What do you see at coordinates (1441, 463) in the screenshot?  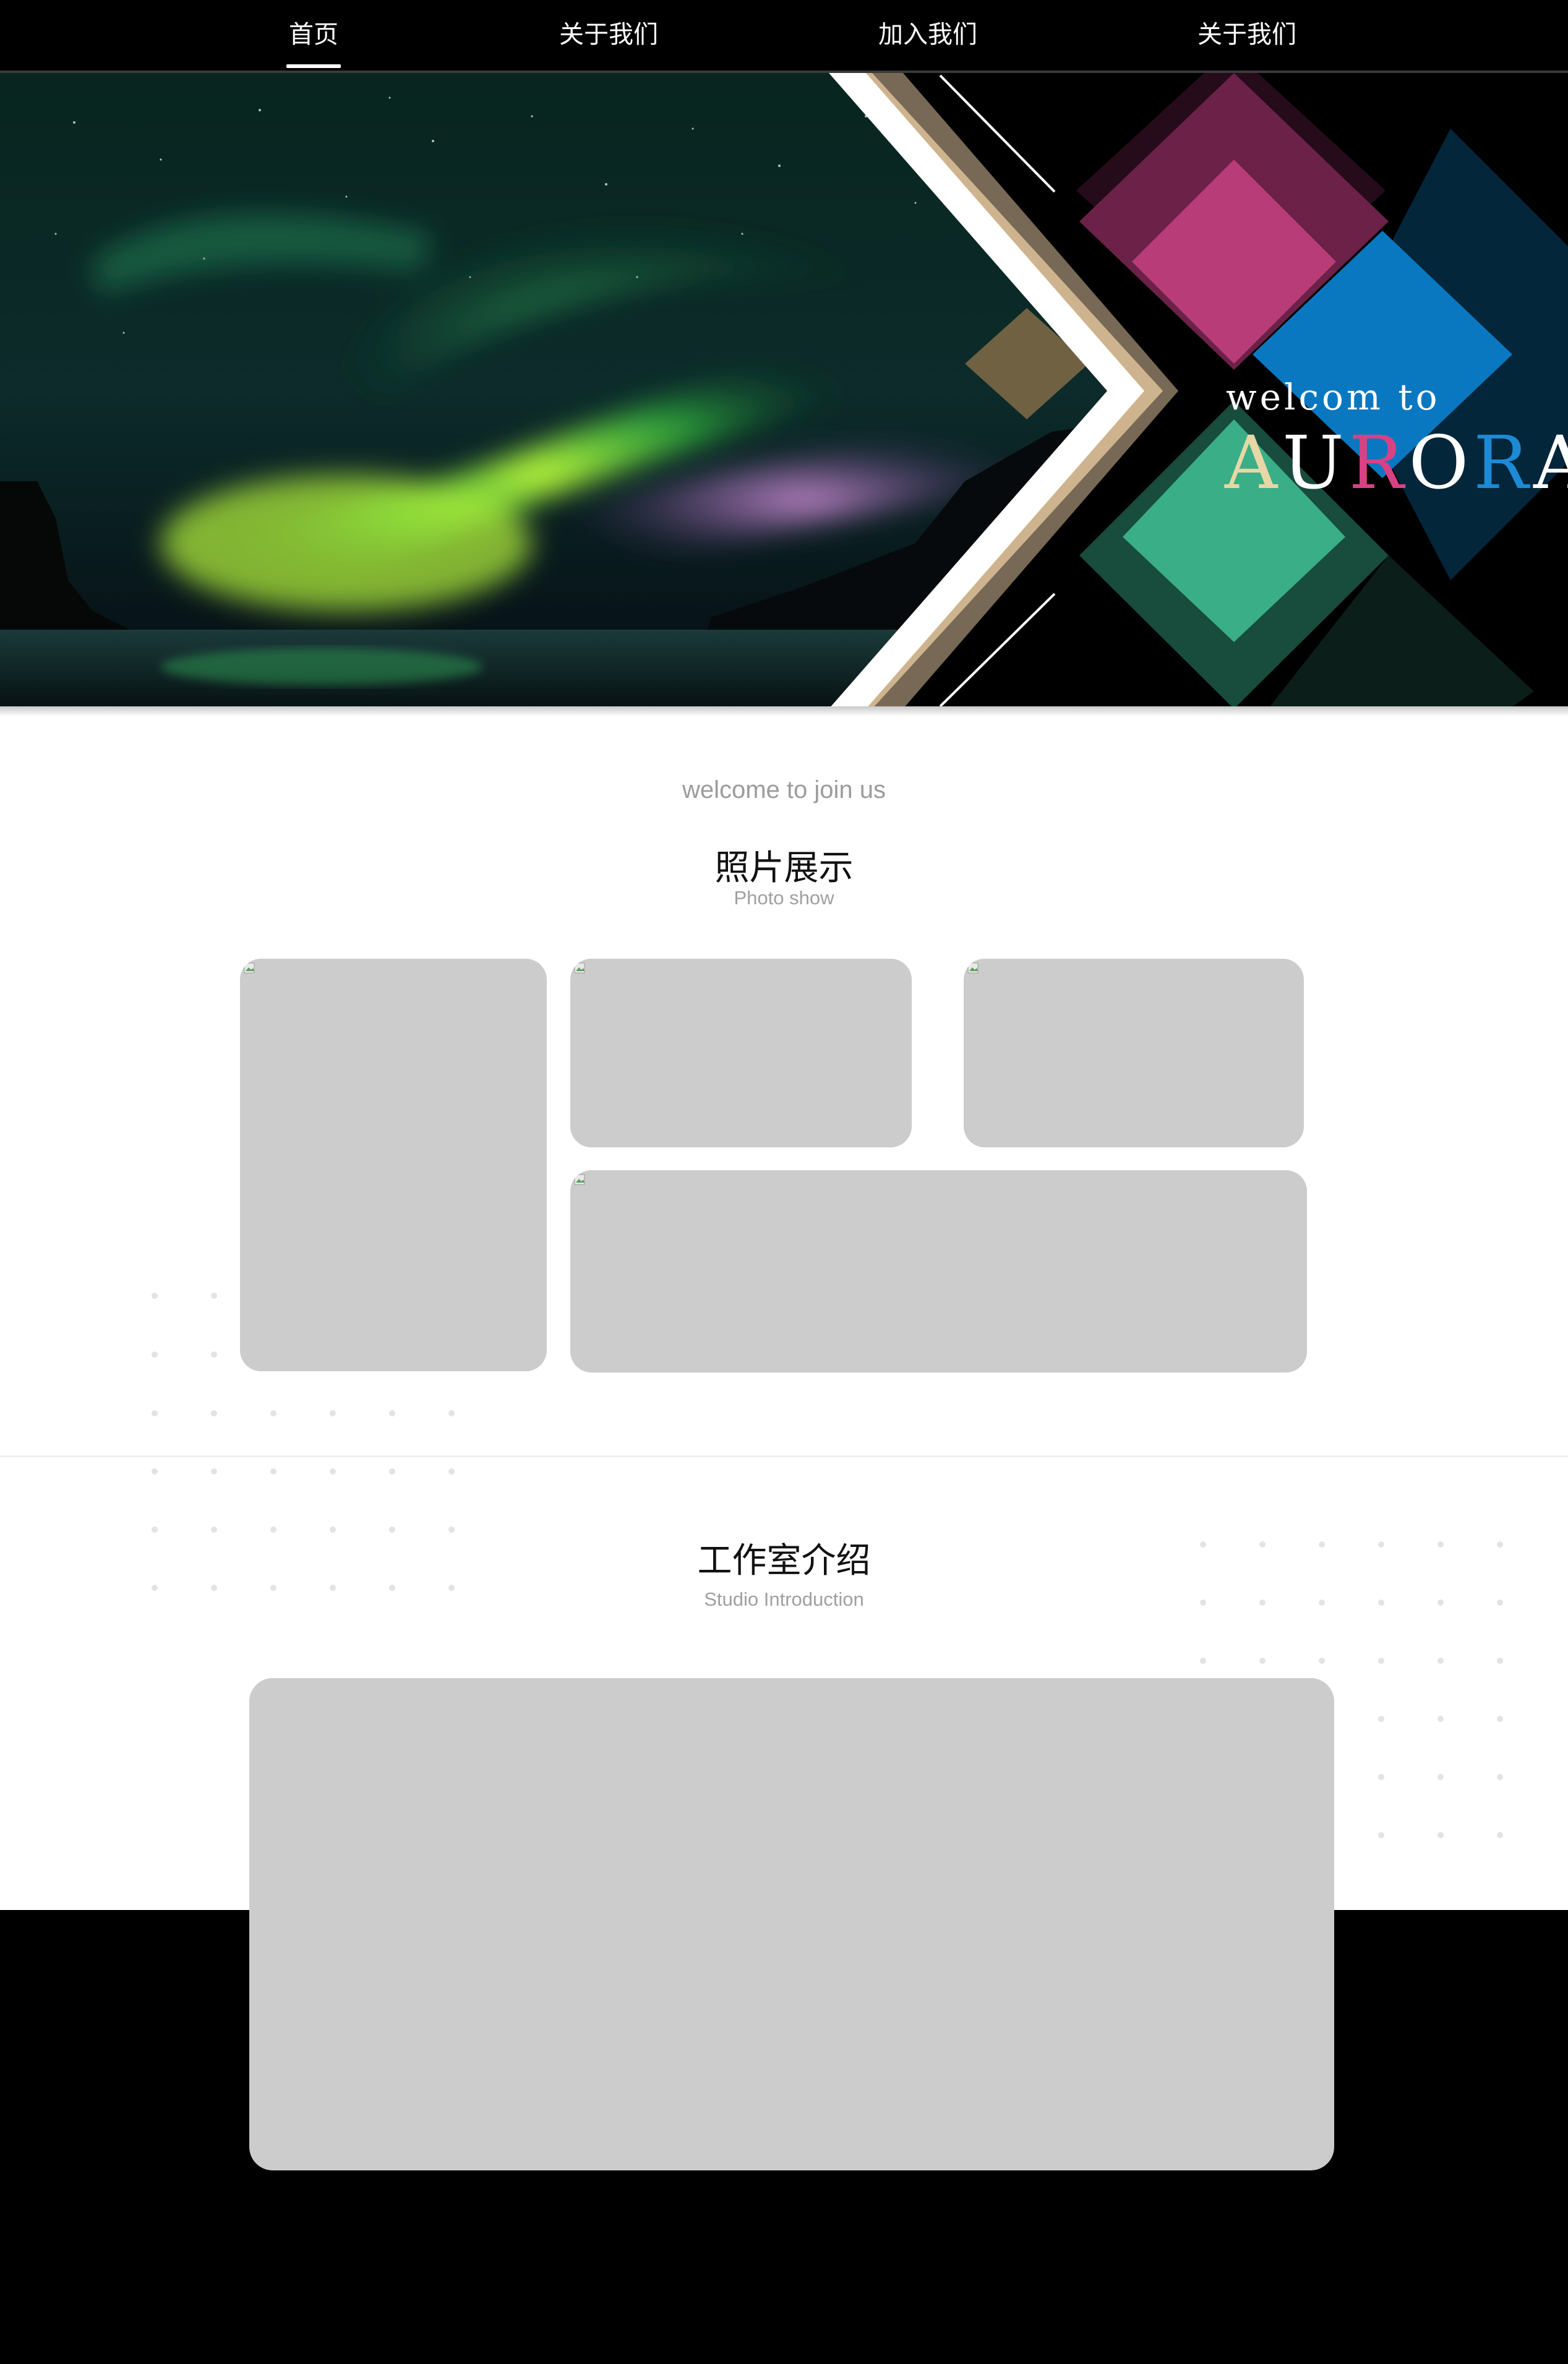 I see `hero-title-letter: O` at bounding box center [1441, 463].